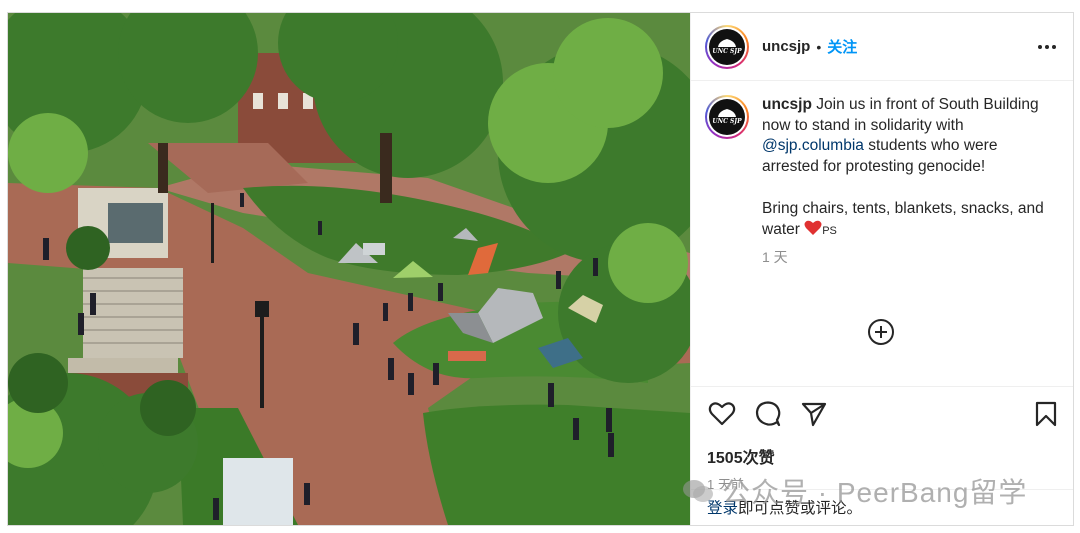  Describe the element at coordinates (813, 145) in the screenshot. I see `mention-link: @sjp.columbia` at that location.